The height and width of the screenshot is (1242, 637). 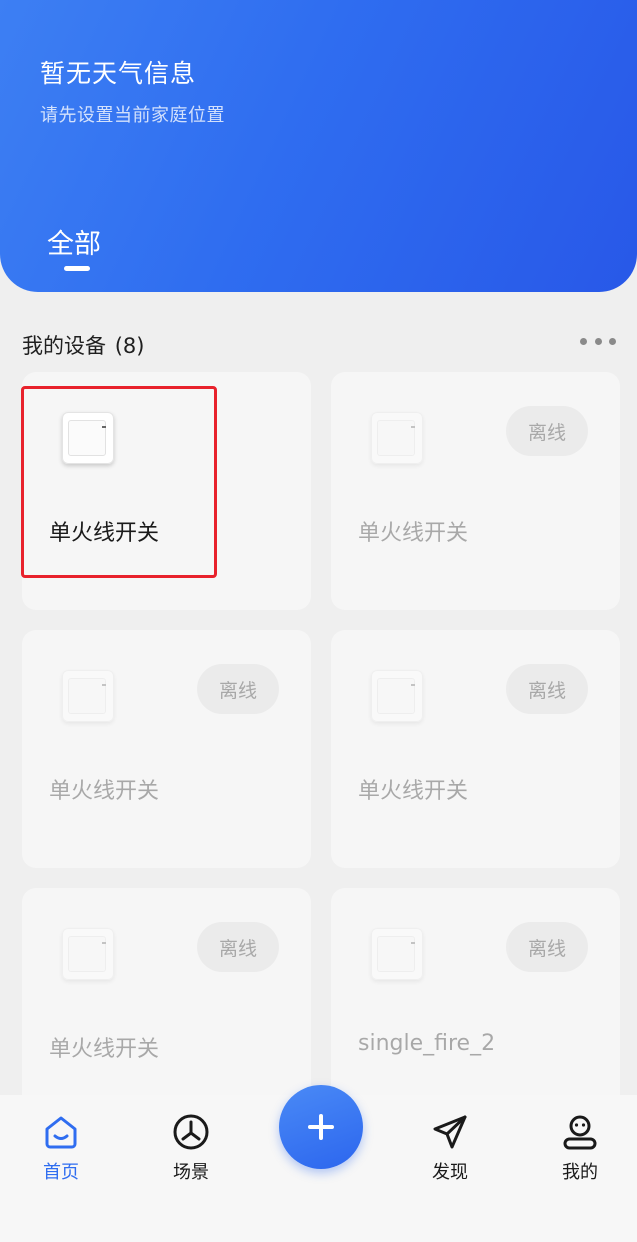 I want to click on plus-icon, so click(x=321, y=1127).